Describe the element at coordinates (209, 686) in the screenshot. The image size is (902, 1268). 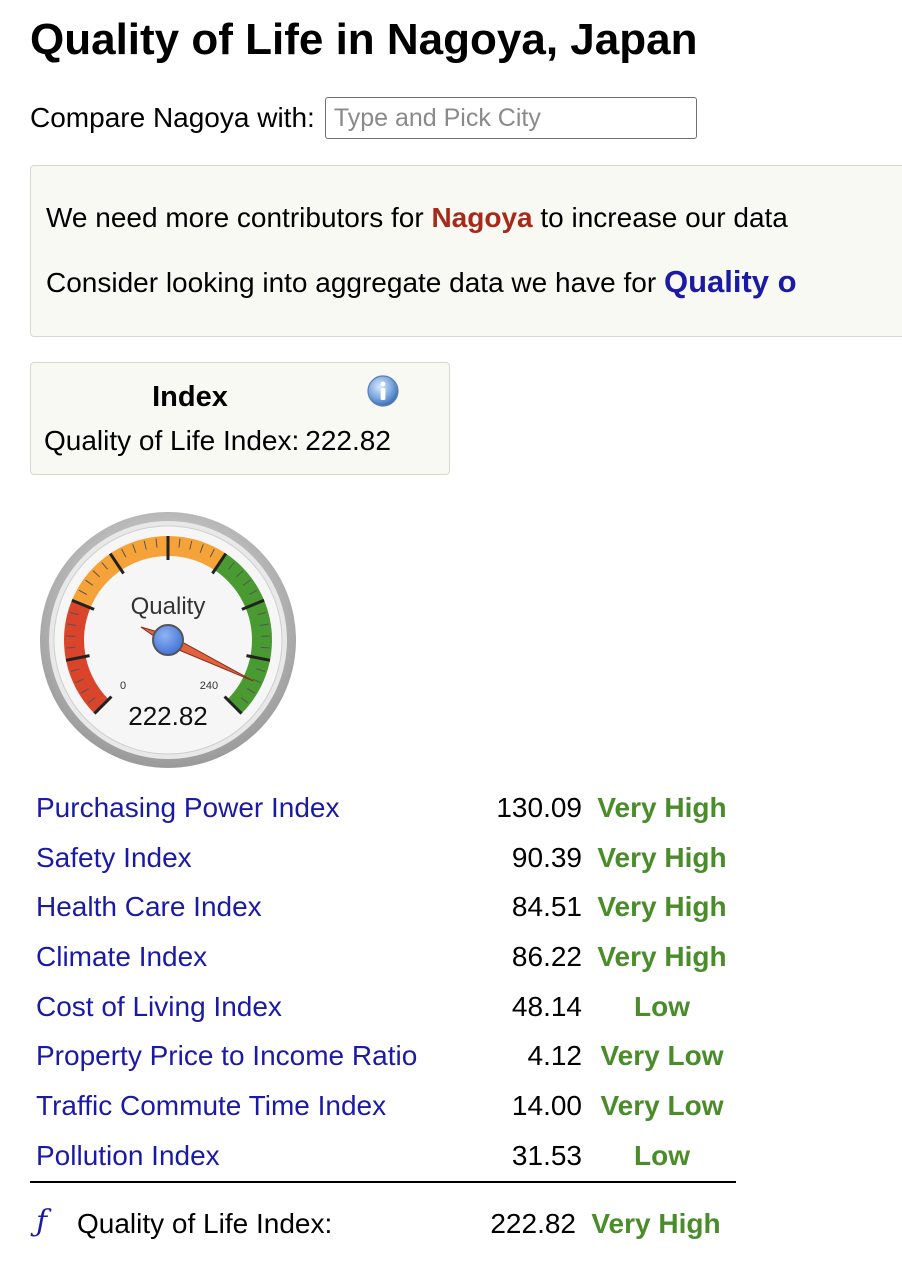
I see `gauge-max-label: 240` at that location.